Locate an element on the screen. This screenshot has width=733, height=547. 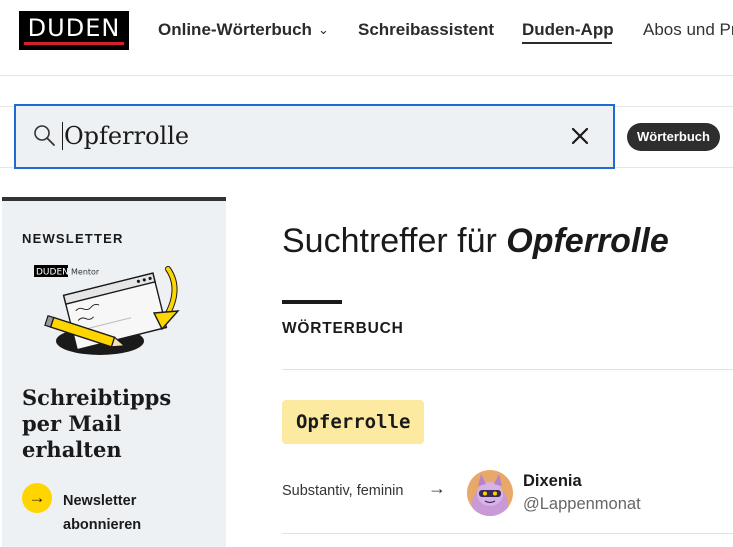
illus-brand-suffix: Mentor is located at coordinates (85, 272).